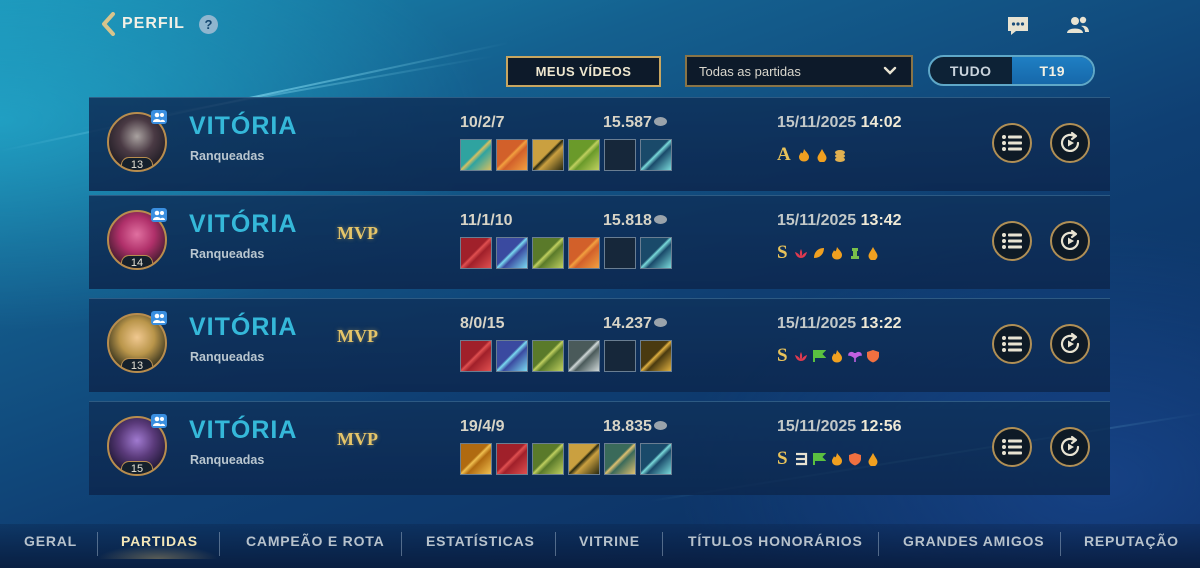  Describe the element at coordinates (108, 24) in the screenshot. I see `chevron-left-icon` at that location.